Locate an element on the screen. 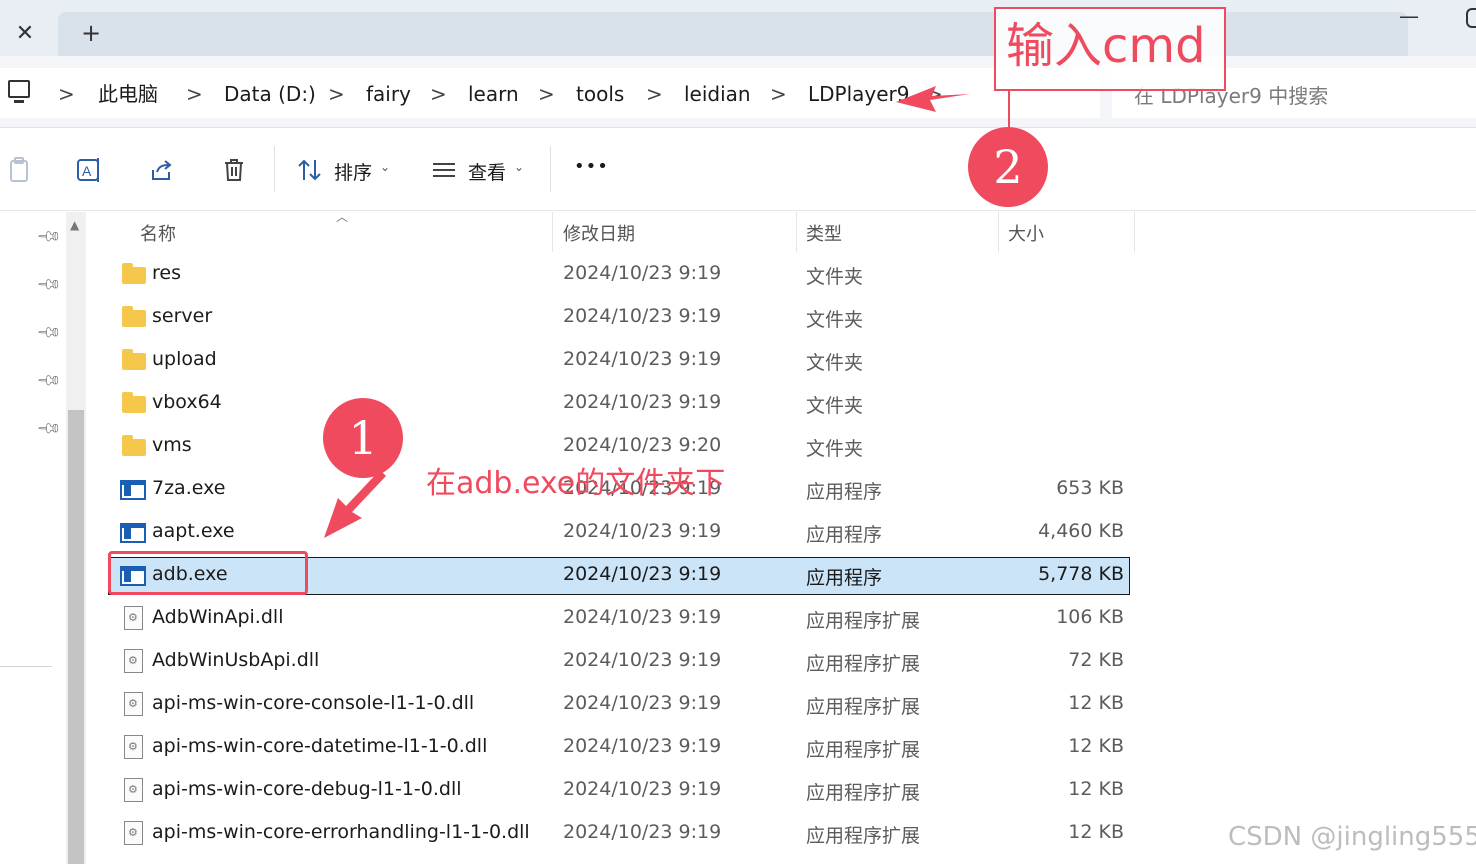 The width and height of the screenshot is (1476, 864). breadcrumb-leidian: leidian is located at coordinates (717, 94).